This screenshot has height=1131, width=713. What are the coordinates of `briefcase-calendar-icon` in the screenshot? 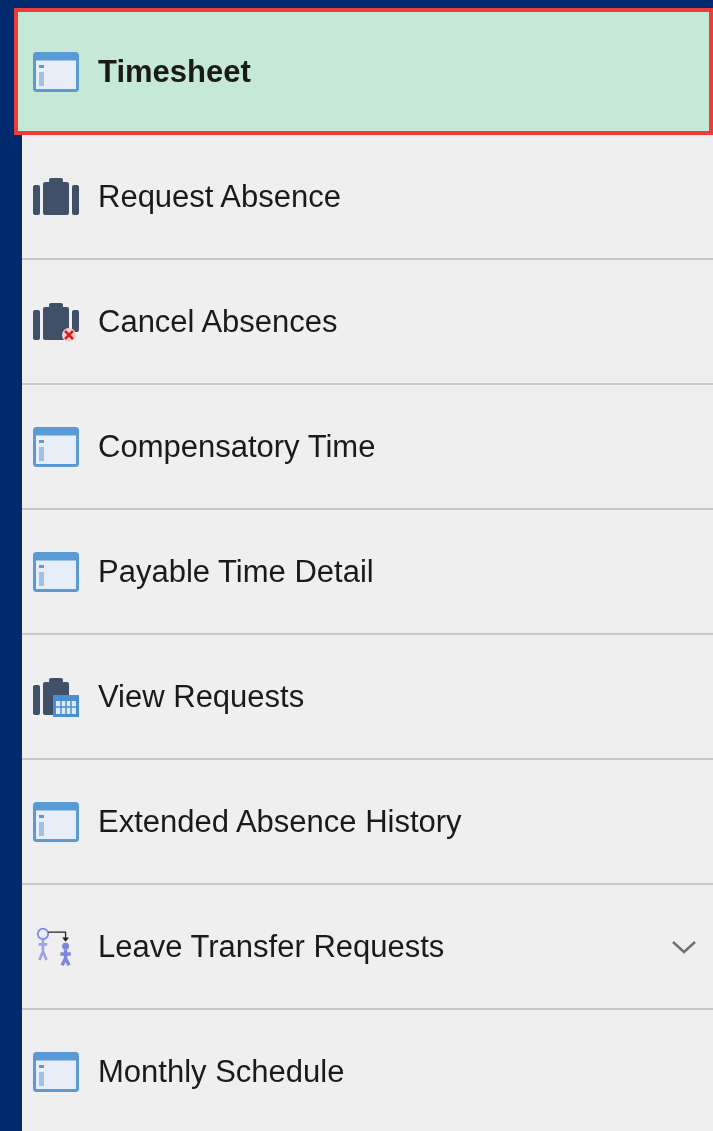 It's located at (56, 696).